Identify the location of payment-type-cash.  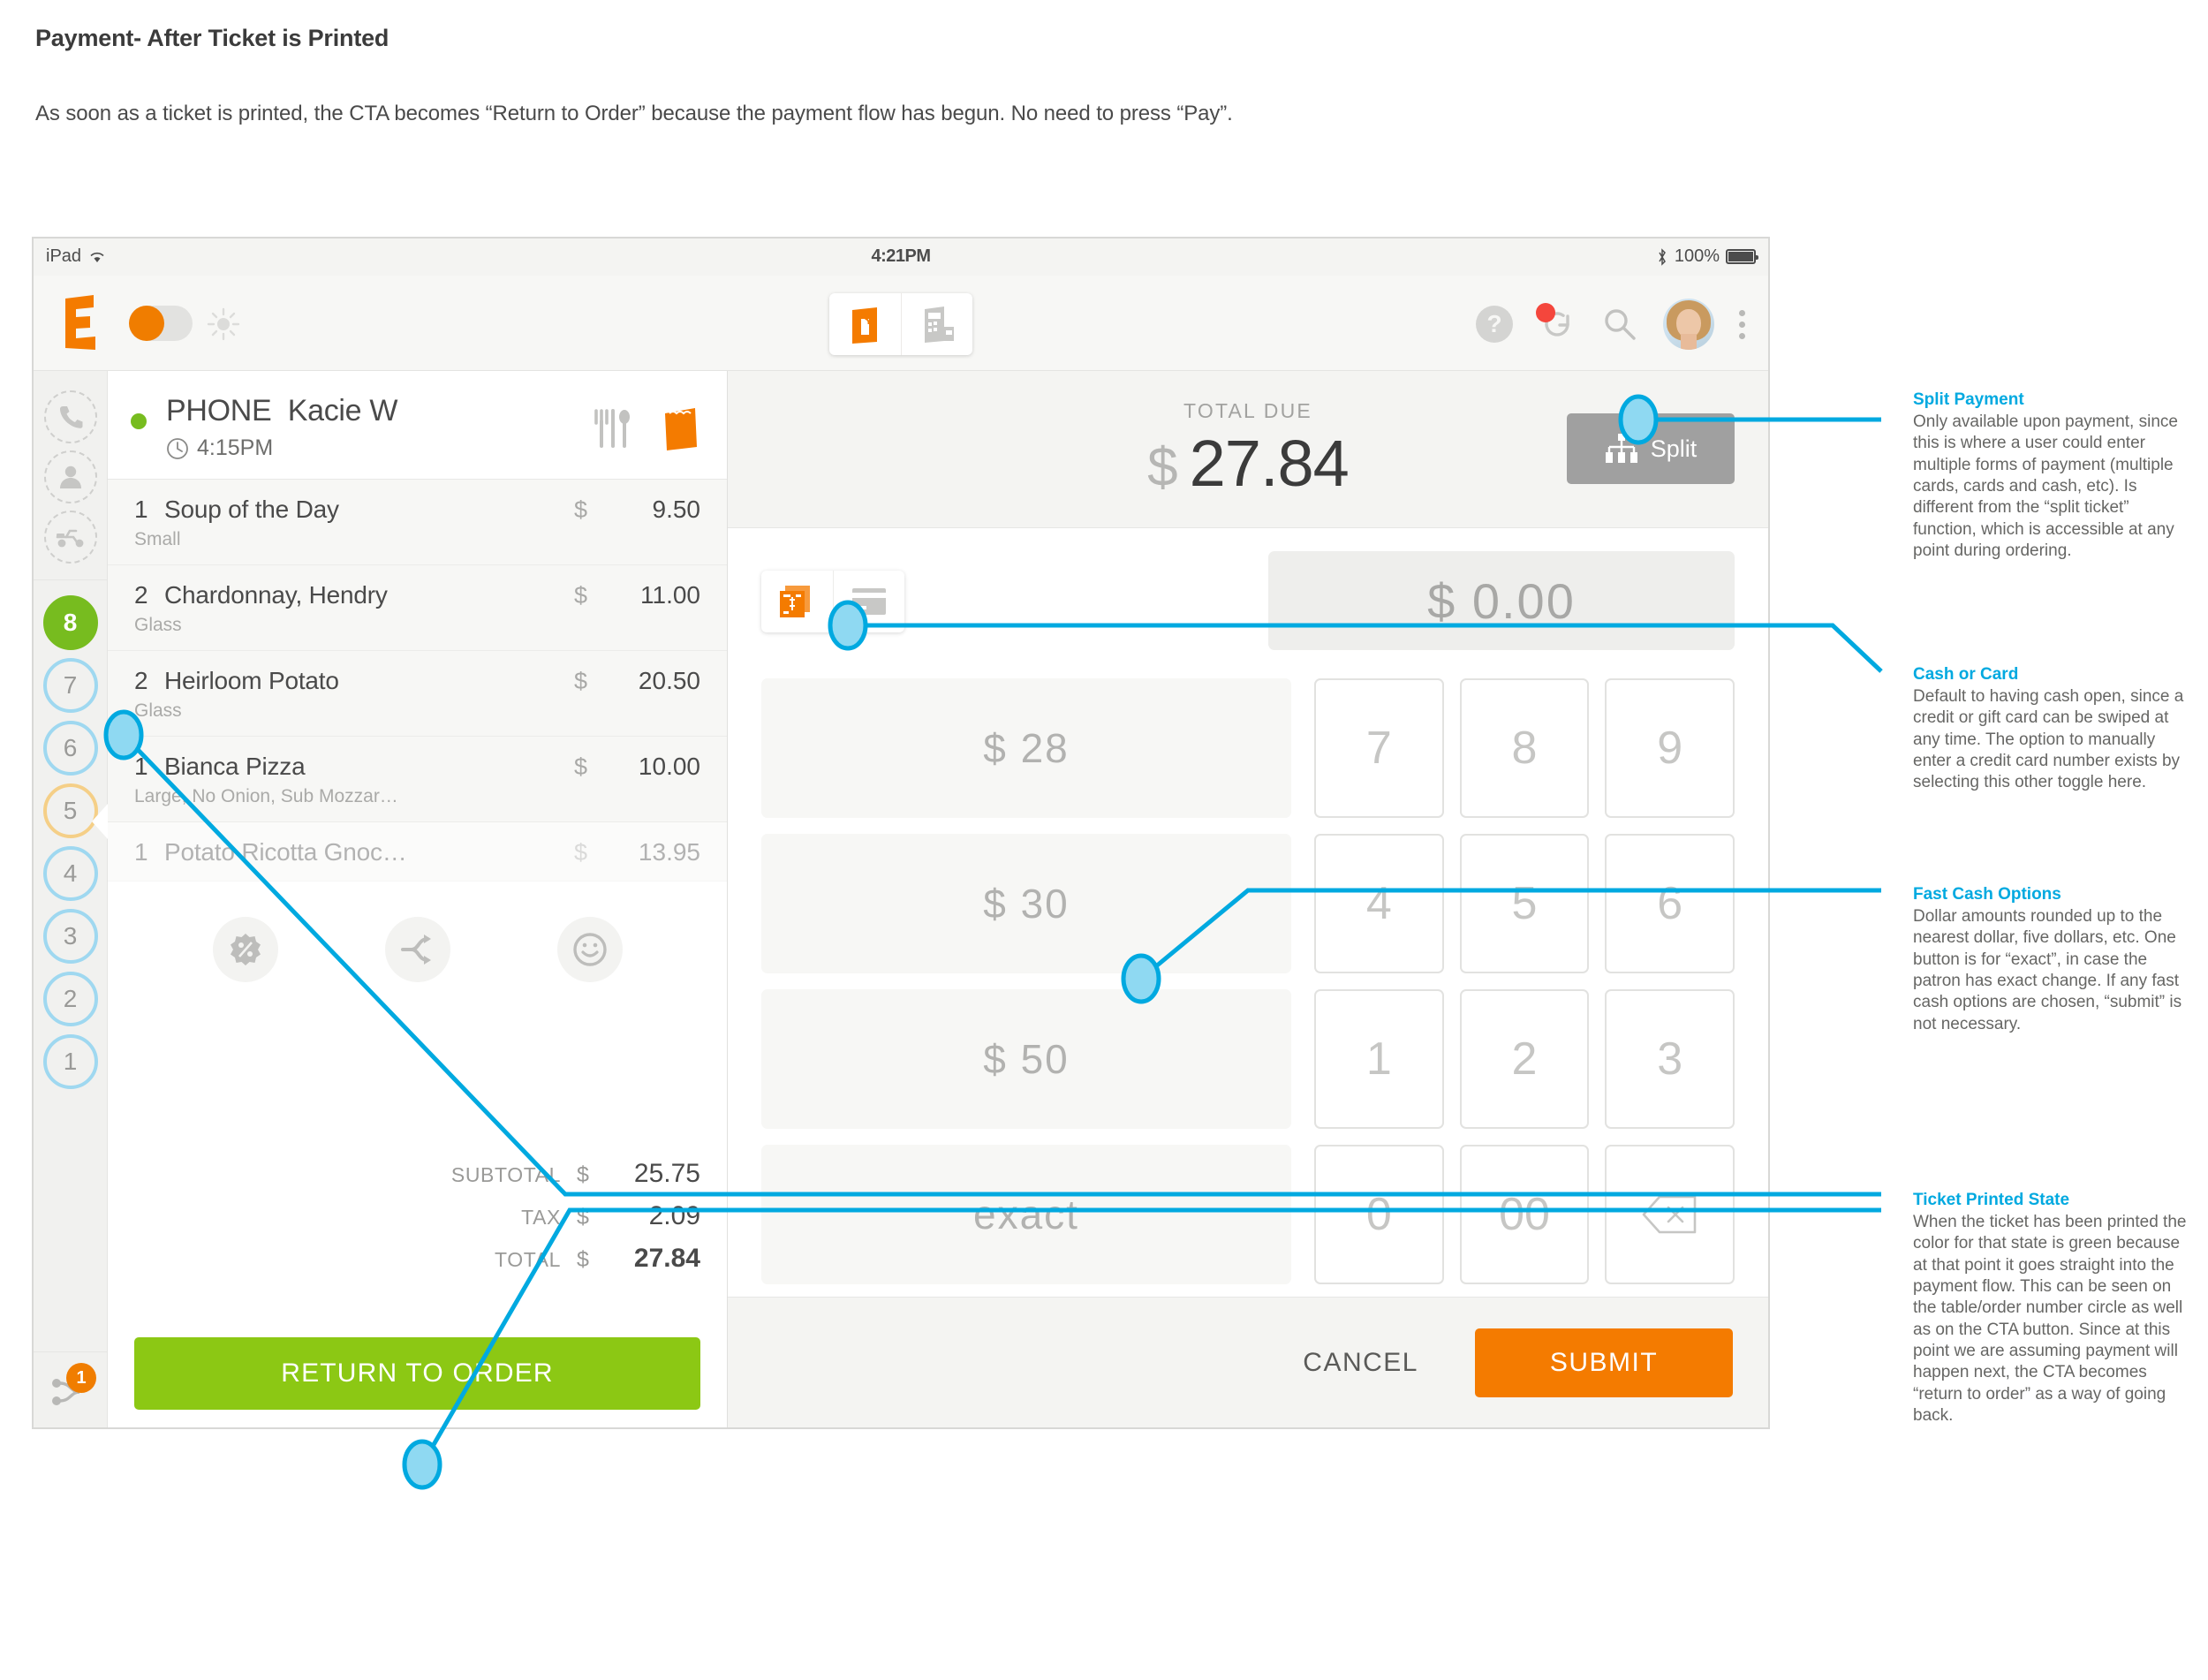
(797, 601).